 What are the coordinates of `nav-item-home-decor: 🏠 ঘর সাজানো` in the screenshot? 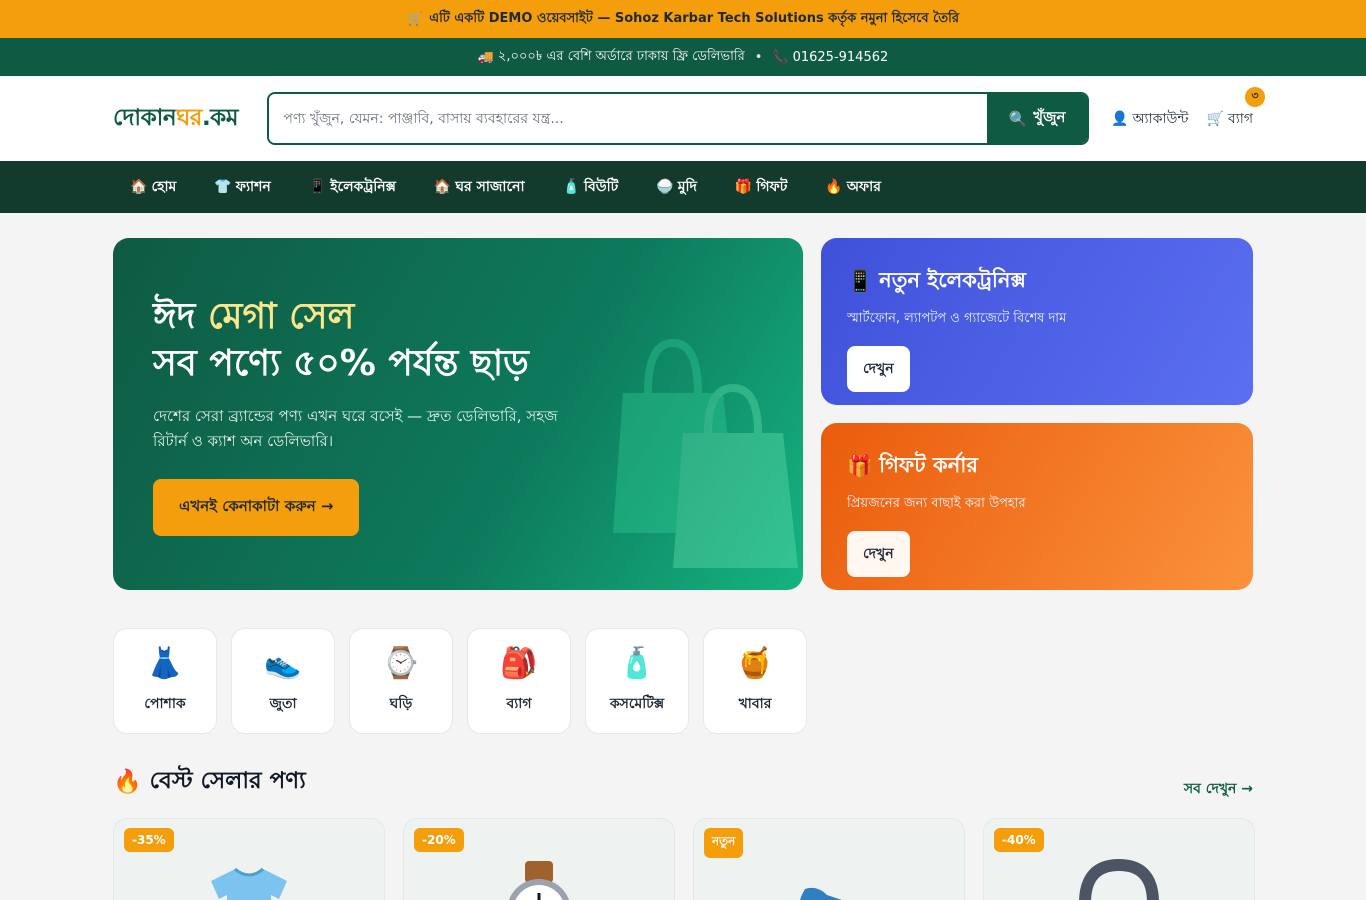 It's located at (479, 187).